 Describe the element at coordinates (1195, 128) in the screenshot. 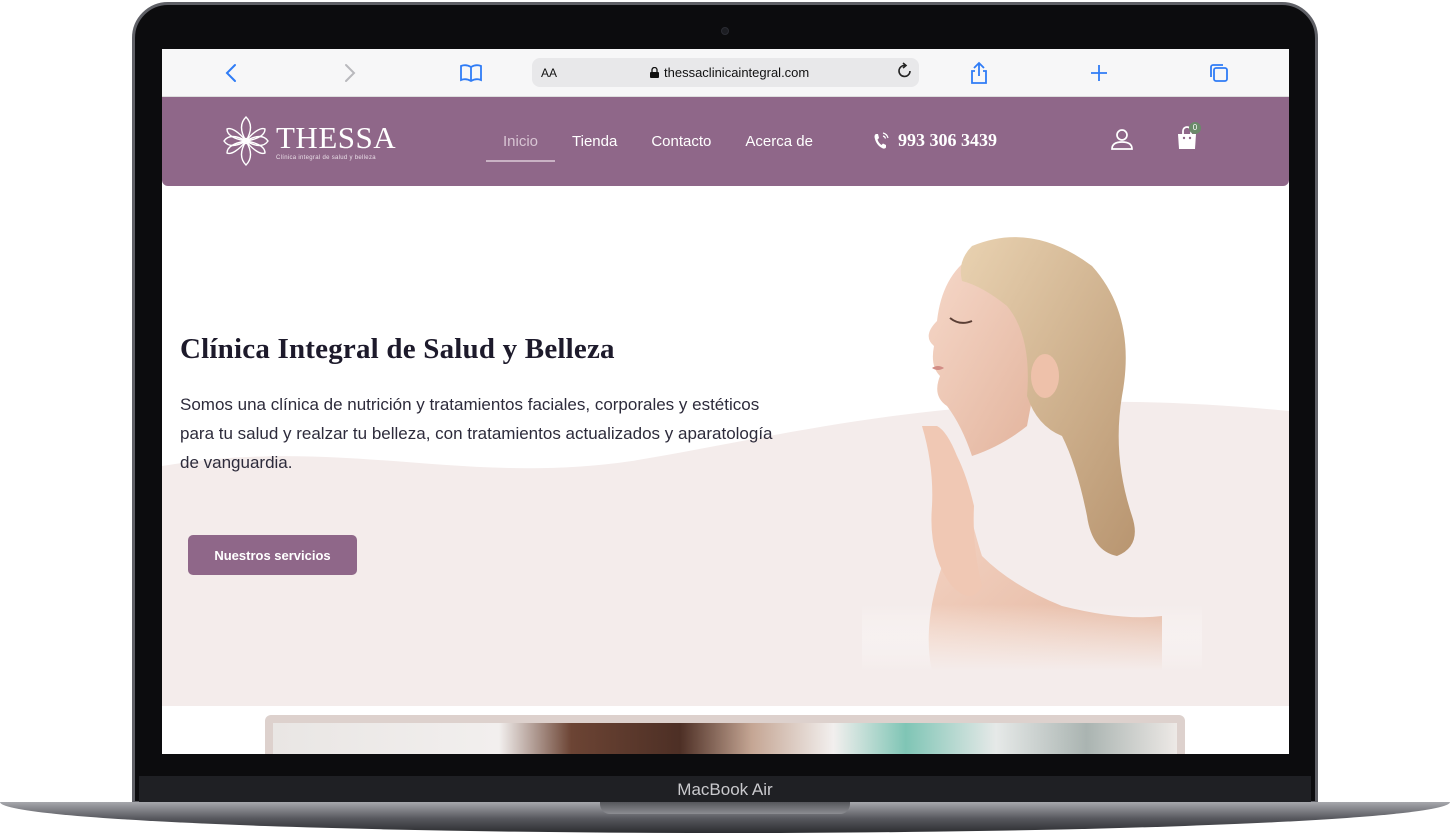

I see `cart-count-badge: 0` at that location.